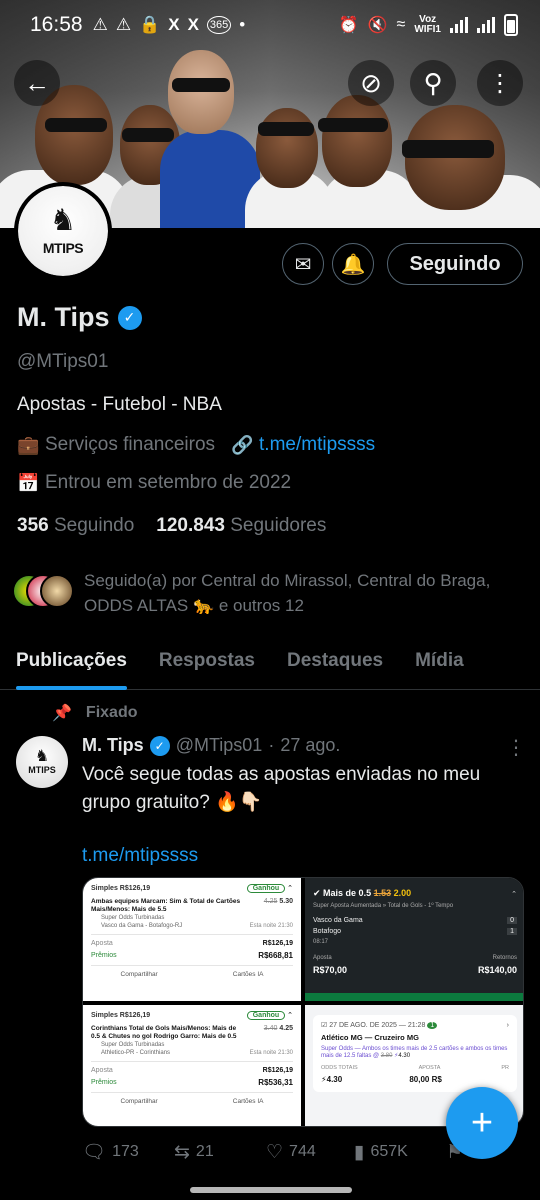 The width and height of the screenshot is (540, 1200). Describe the element at coordinates (139, 974) in the screenshot. I see `share-label: Compartilhar` at that location.